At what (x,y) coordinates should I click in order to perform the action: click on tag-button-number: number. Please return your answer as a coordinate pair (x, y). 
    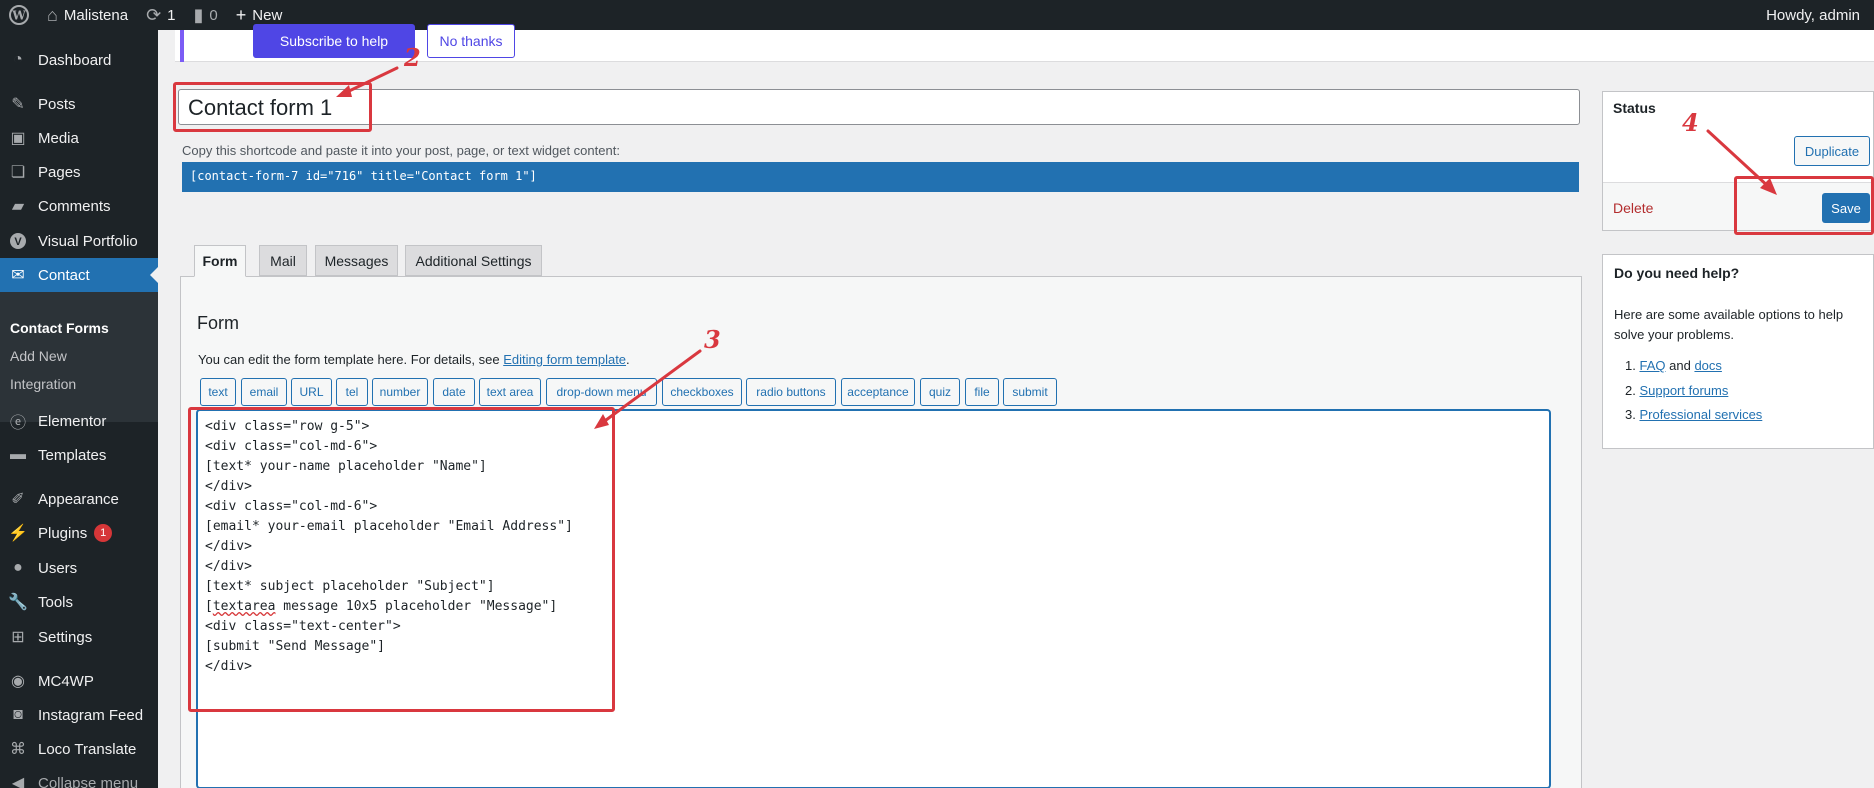
    Looking at the image, I should click on (400, 392).